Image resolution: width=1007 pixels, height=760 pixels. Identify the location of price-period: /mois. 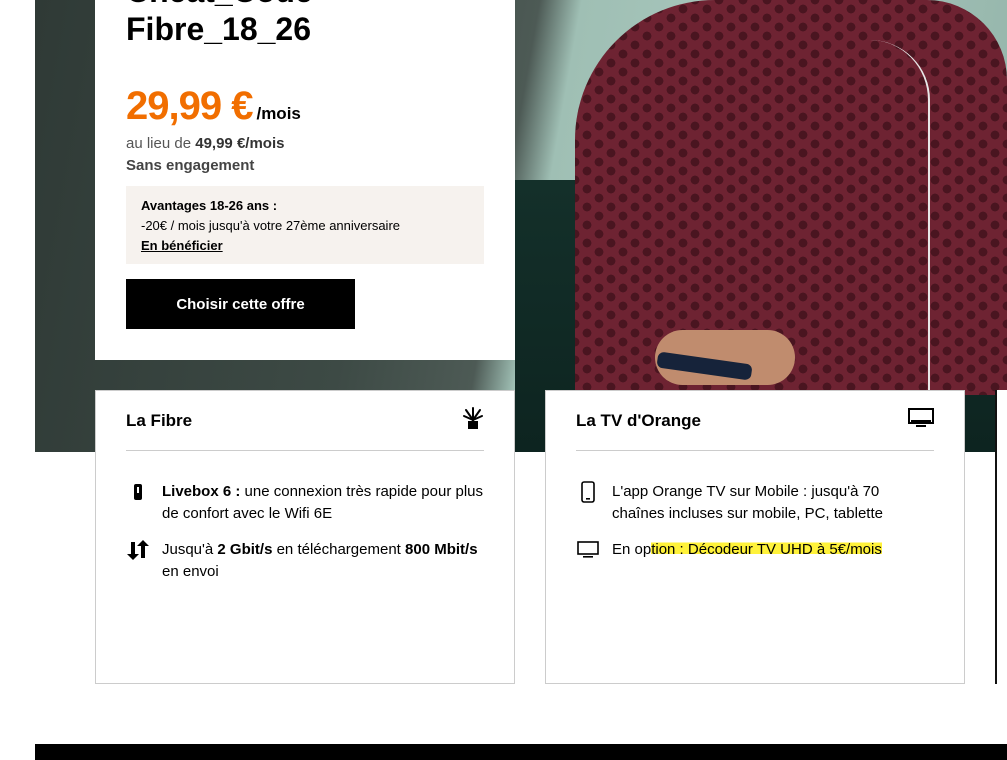
(278, 113).